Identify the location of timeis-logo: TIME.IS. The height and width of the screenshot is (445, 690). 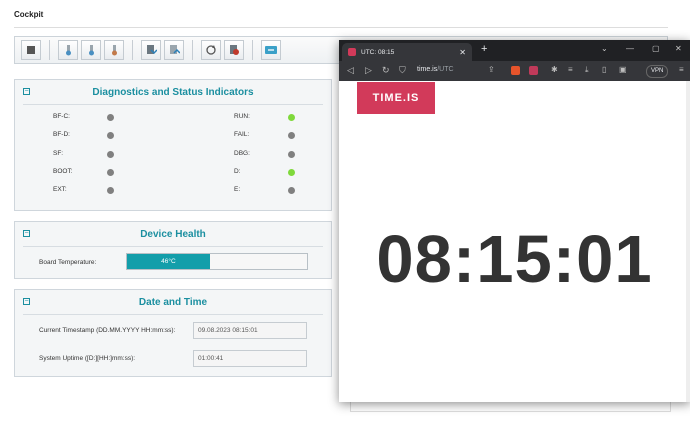
(396, 98).